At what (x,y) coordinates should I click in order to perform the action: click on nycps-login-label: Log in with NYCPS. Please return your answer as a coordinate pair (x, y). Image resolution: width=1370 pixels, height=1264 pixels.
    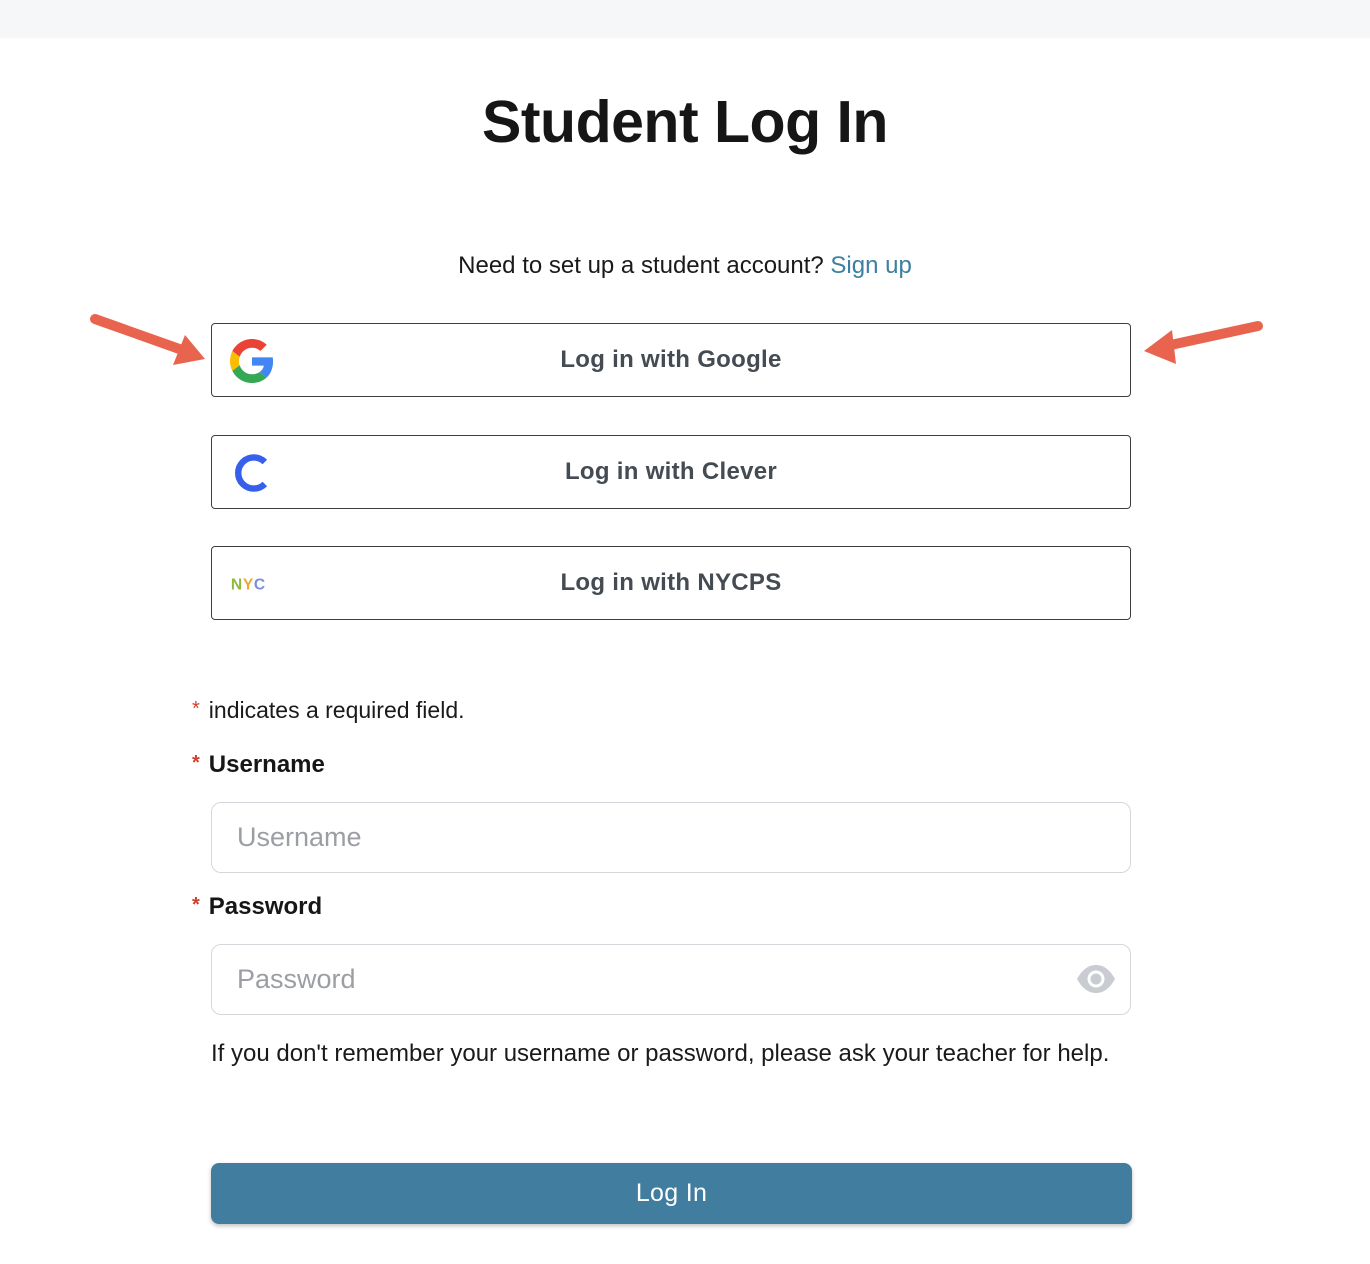
    Looking at the image, I should click on (671, 582).